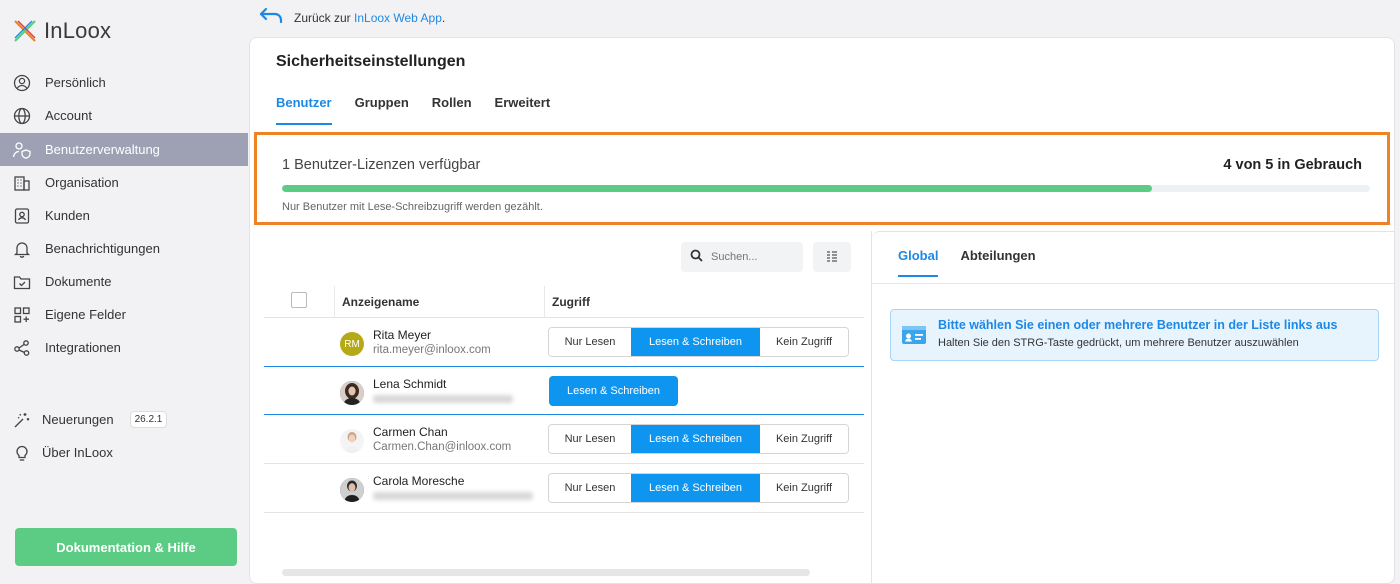 The image size is (1400, 584). I want to click on arrow-back-icon, so click(271, 17).